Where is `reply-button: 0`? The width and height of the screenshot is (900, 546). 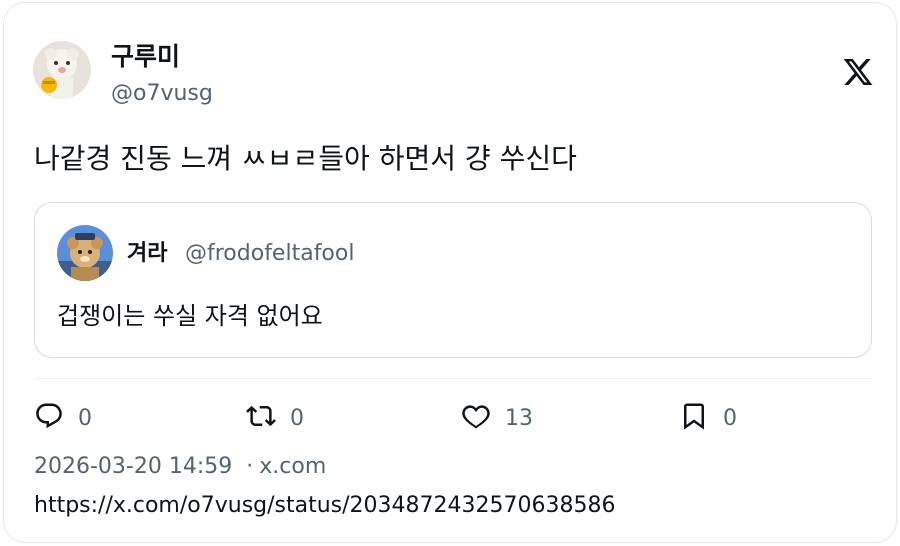 reply-button: 0 is located at coordinates (63, 418).